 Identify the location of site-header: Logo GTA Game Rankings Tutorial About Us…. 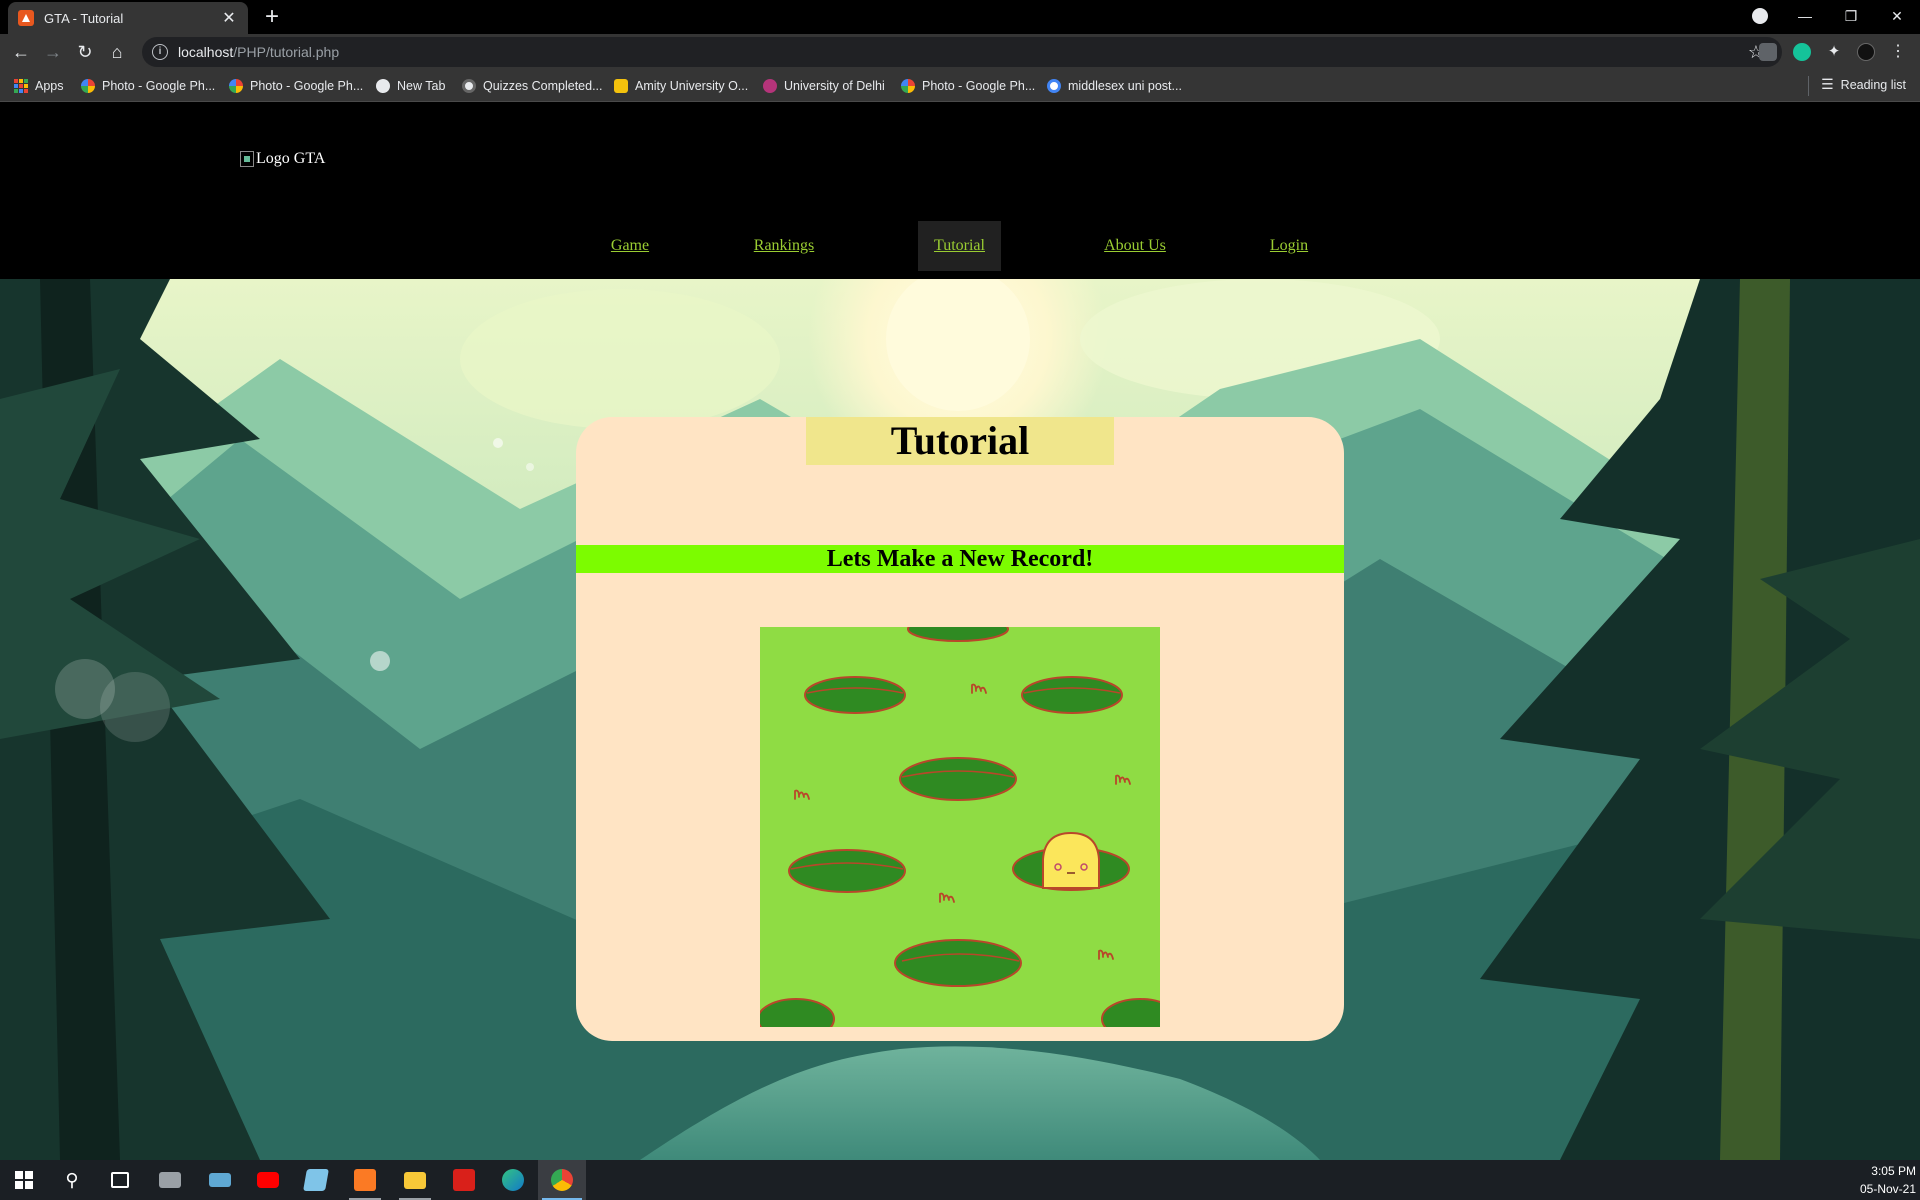
(960, 191).